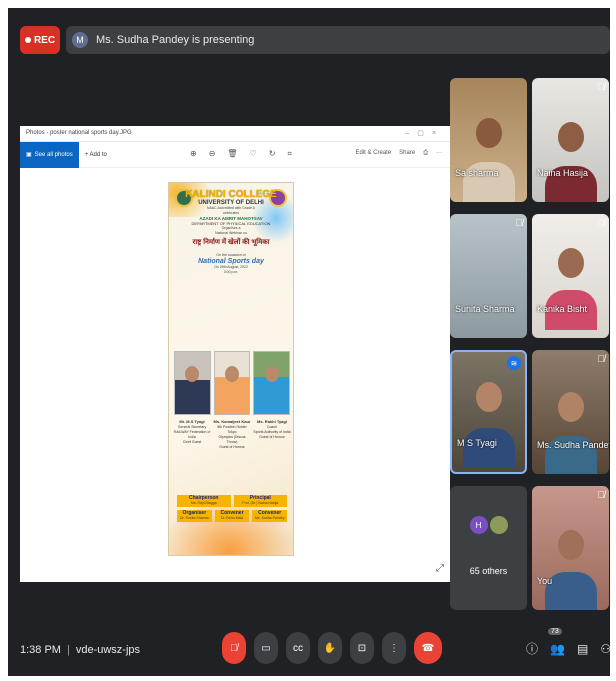  I want to click on speaker-name: Ms. Kamaljeet Kaur, so click(232, 421).